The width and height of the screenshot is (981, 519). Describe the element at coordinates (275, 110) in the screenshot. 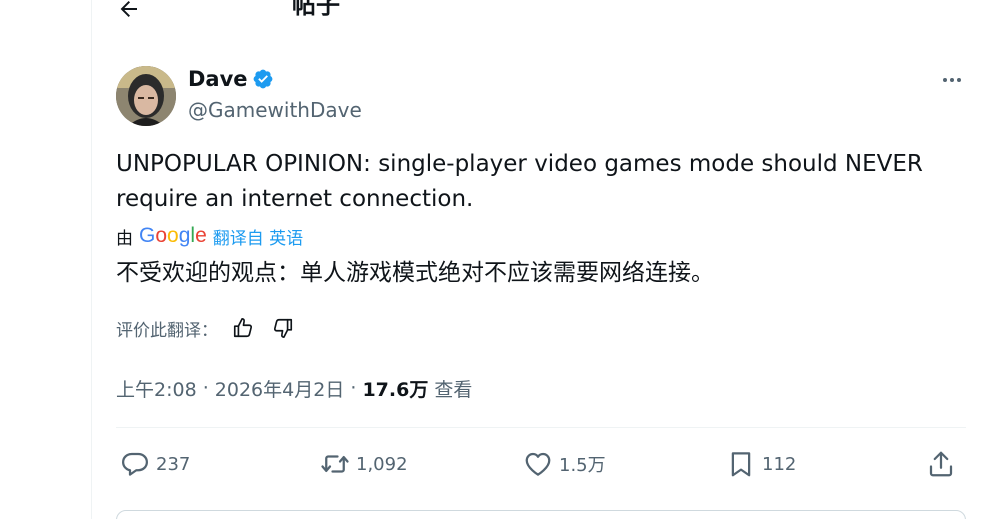

I see `author-handle: @GamewithDave` at that location.